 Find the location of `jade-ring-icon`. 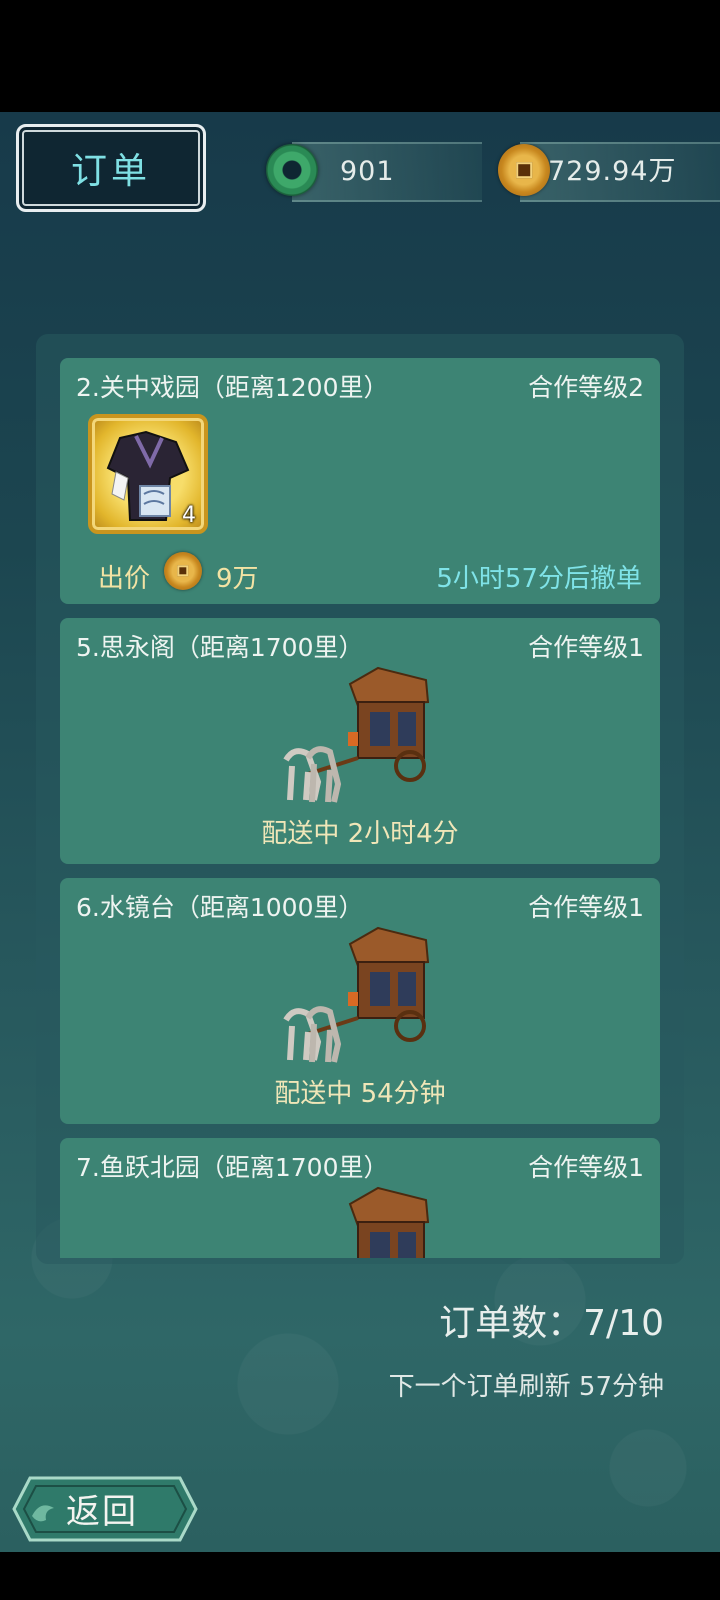

jade-ring-icon is located at coordinates (292, 170).